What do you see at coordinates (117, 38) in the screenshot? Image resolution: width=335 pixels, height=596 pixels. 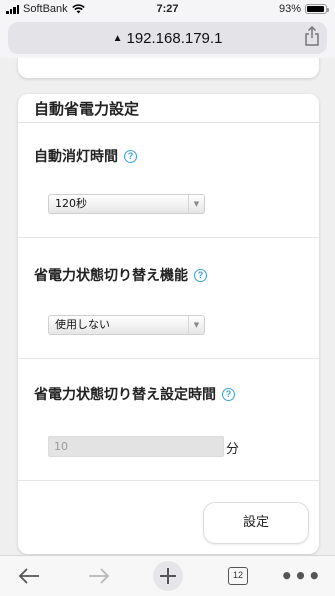 I see `lock-icon: ▲` at bounding box center [117, 38].